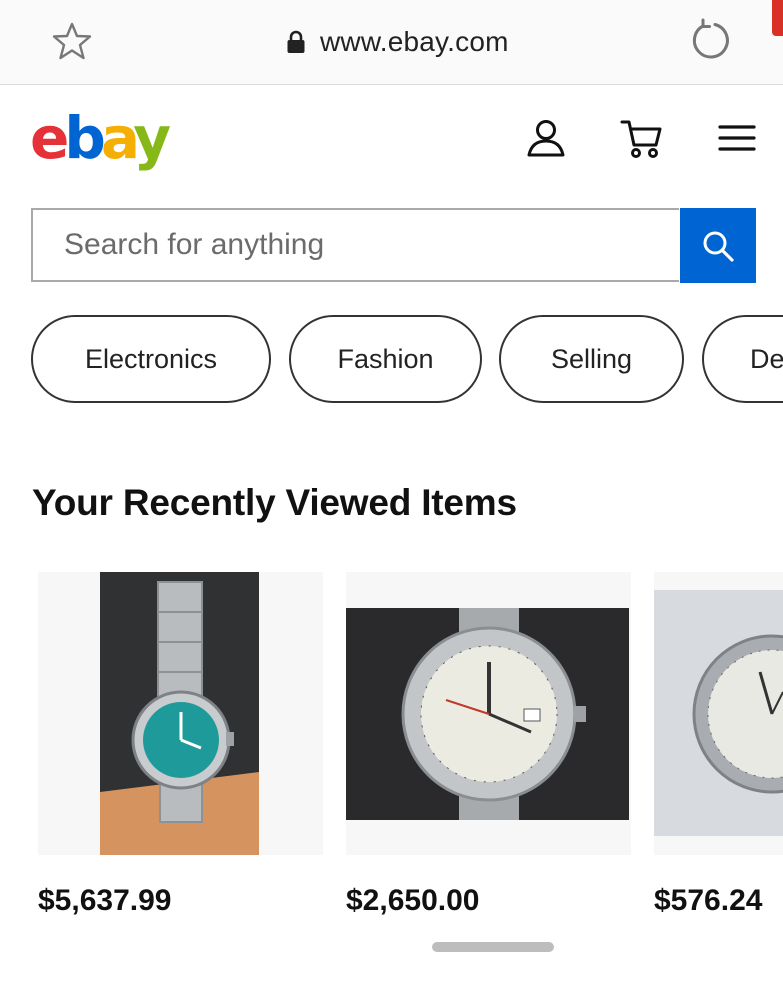 Image resolution: width=783 pixels, height=1000 pixels. I want to click on section-title: Your Recently Viewed Items, so click(274, 502).